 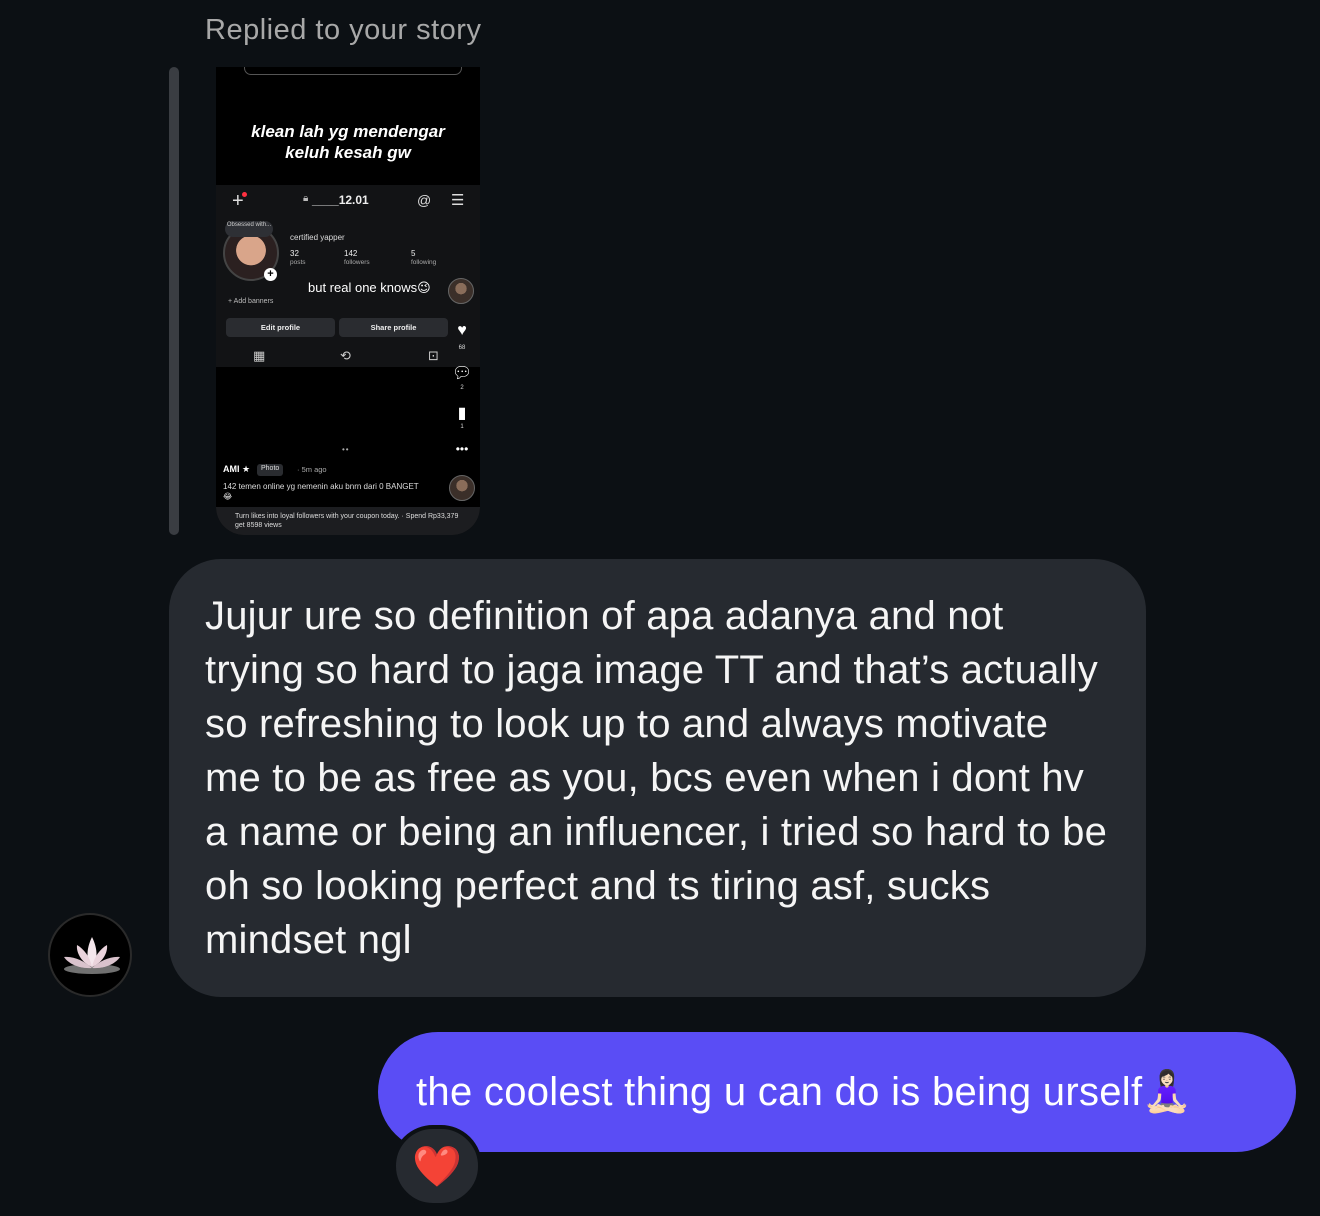 What do you see at coordinates (437, 1166) in the screenshot?
I see `heart-reaction: ❤️` at bounding box center [437, 1166].